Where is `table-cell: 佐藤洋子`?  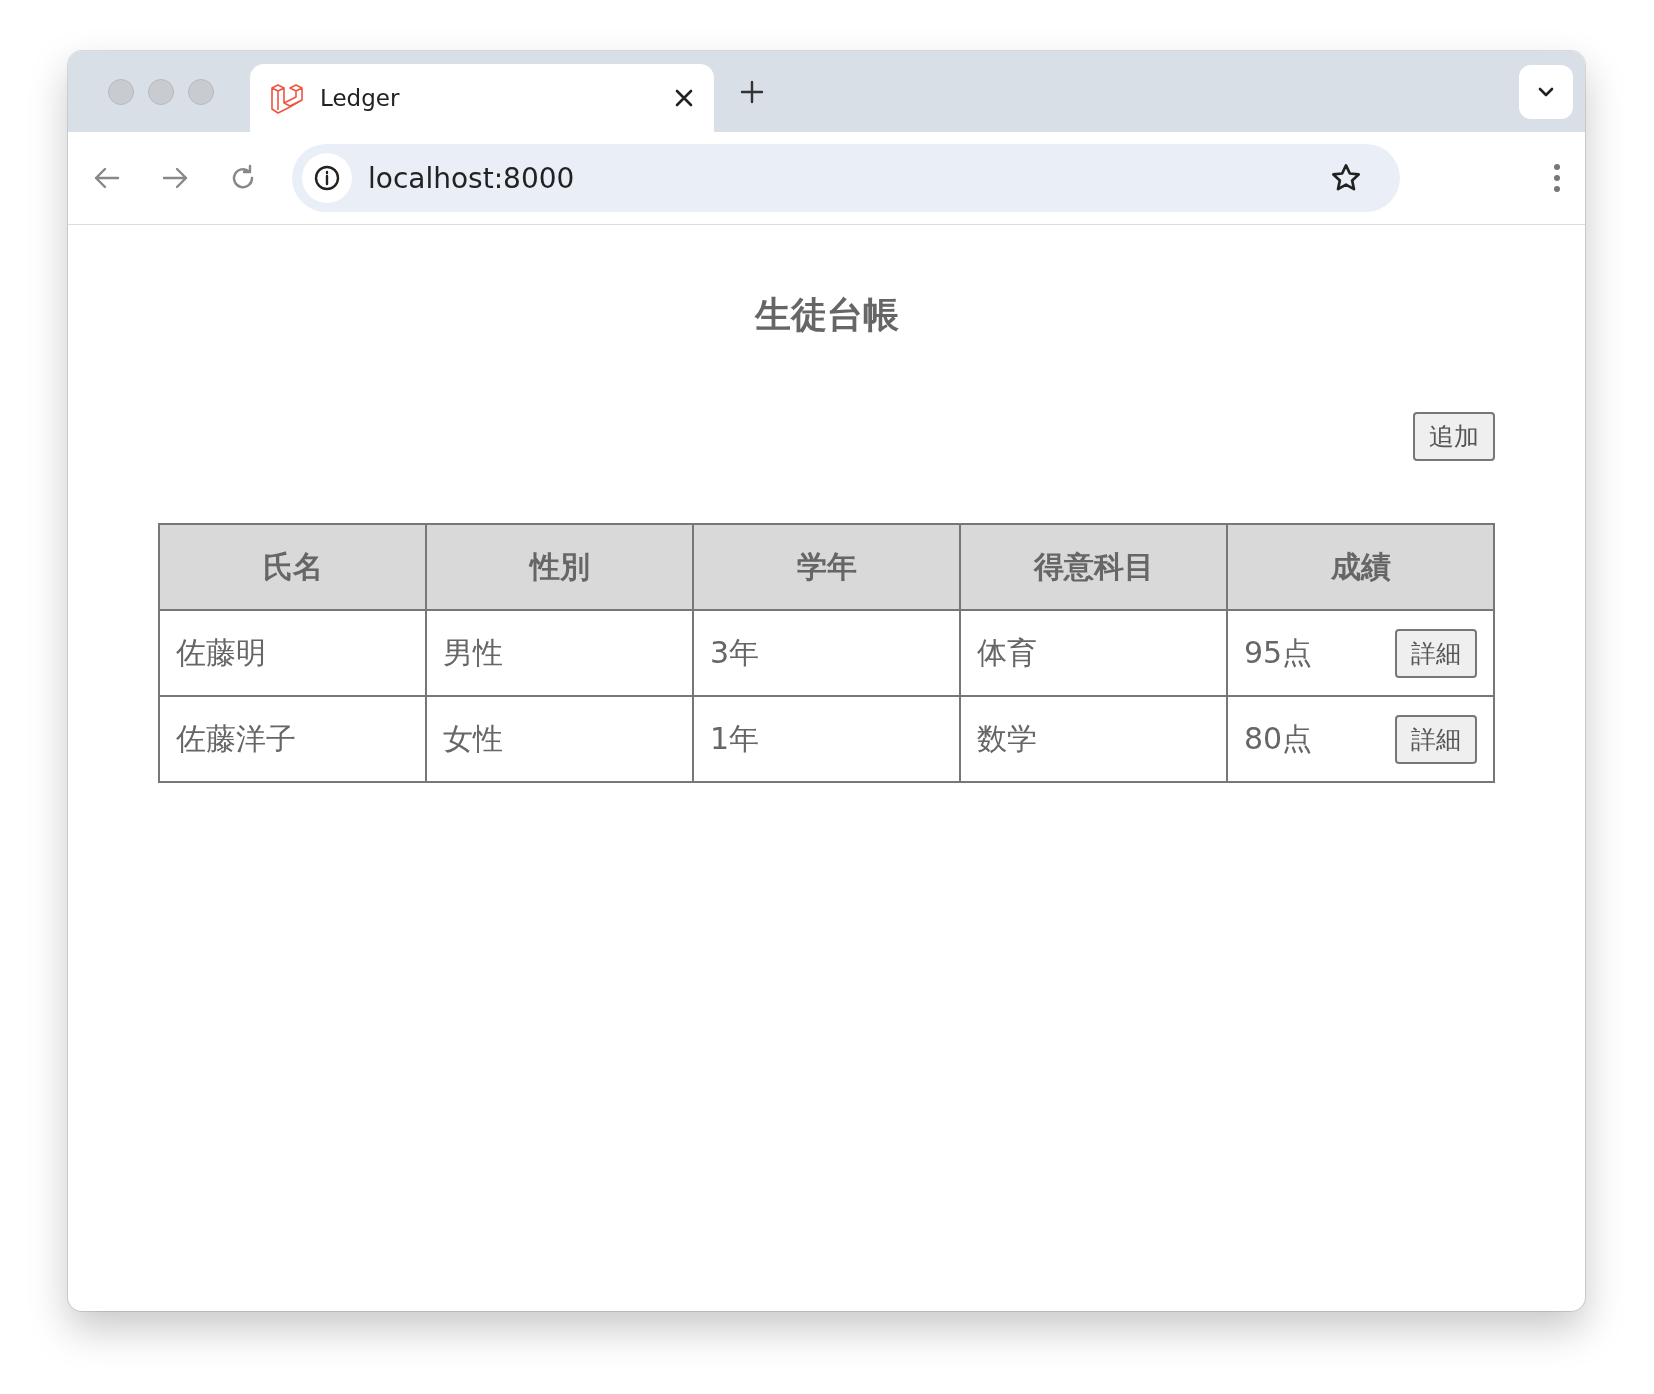 table-cell: 佐藤洋子 is located at coordinates (292, 739).